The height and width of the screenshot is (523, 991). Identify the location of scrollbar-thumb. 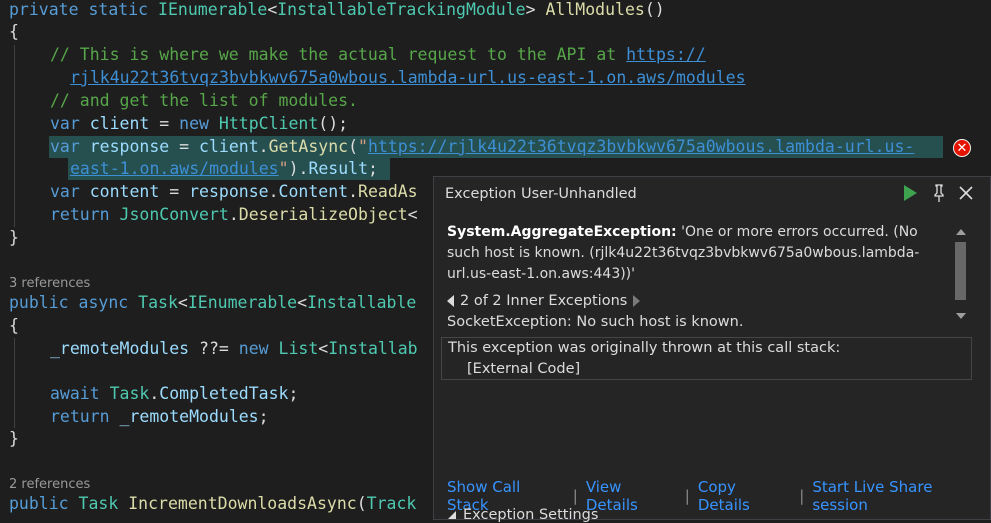
(960, 271).